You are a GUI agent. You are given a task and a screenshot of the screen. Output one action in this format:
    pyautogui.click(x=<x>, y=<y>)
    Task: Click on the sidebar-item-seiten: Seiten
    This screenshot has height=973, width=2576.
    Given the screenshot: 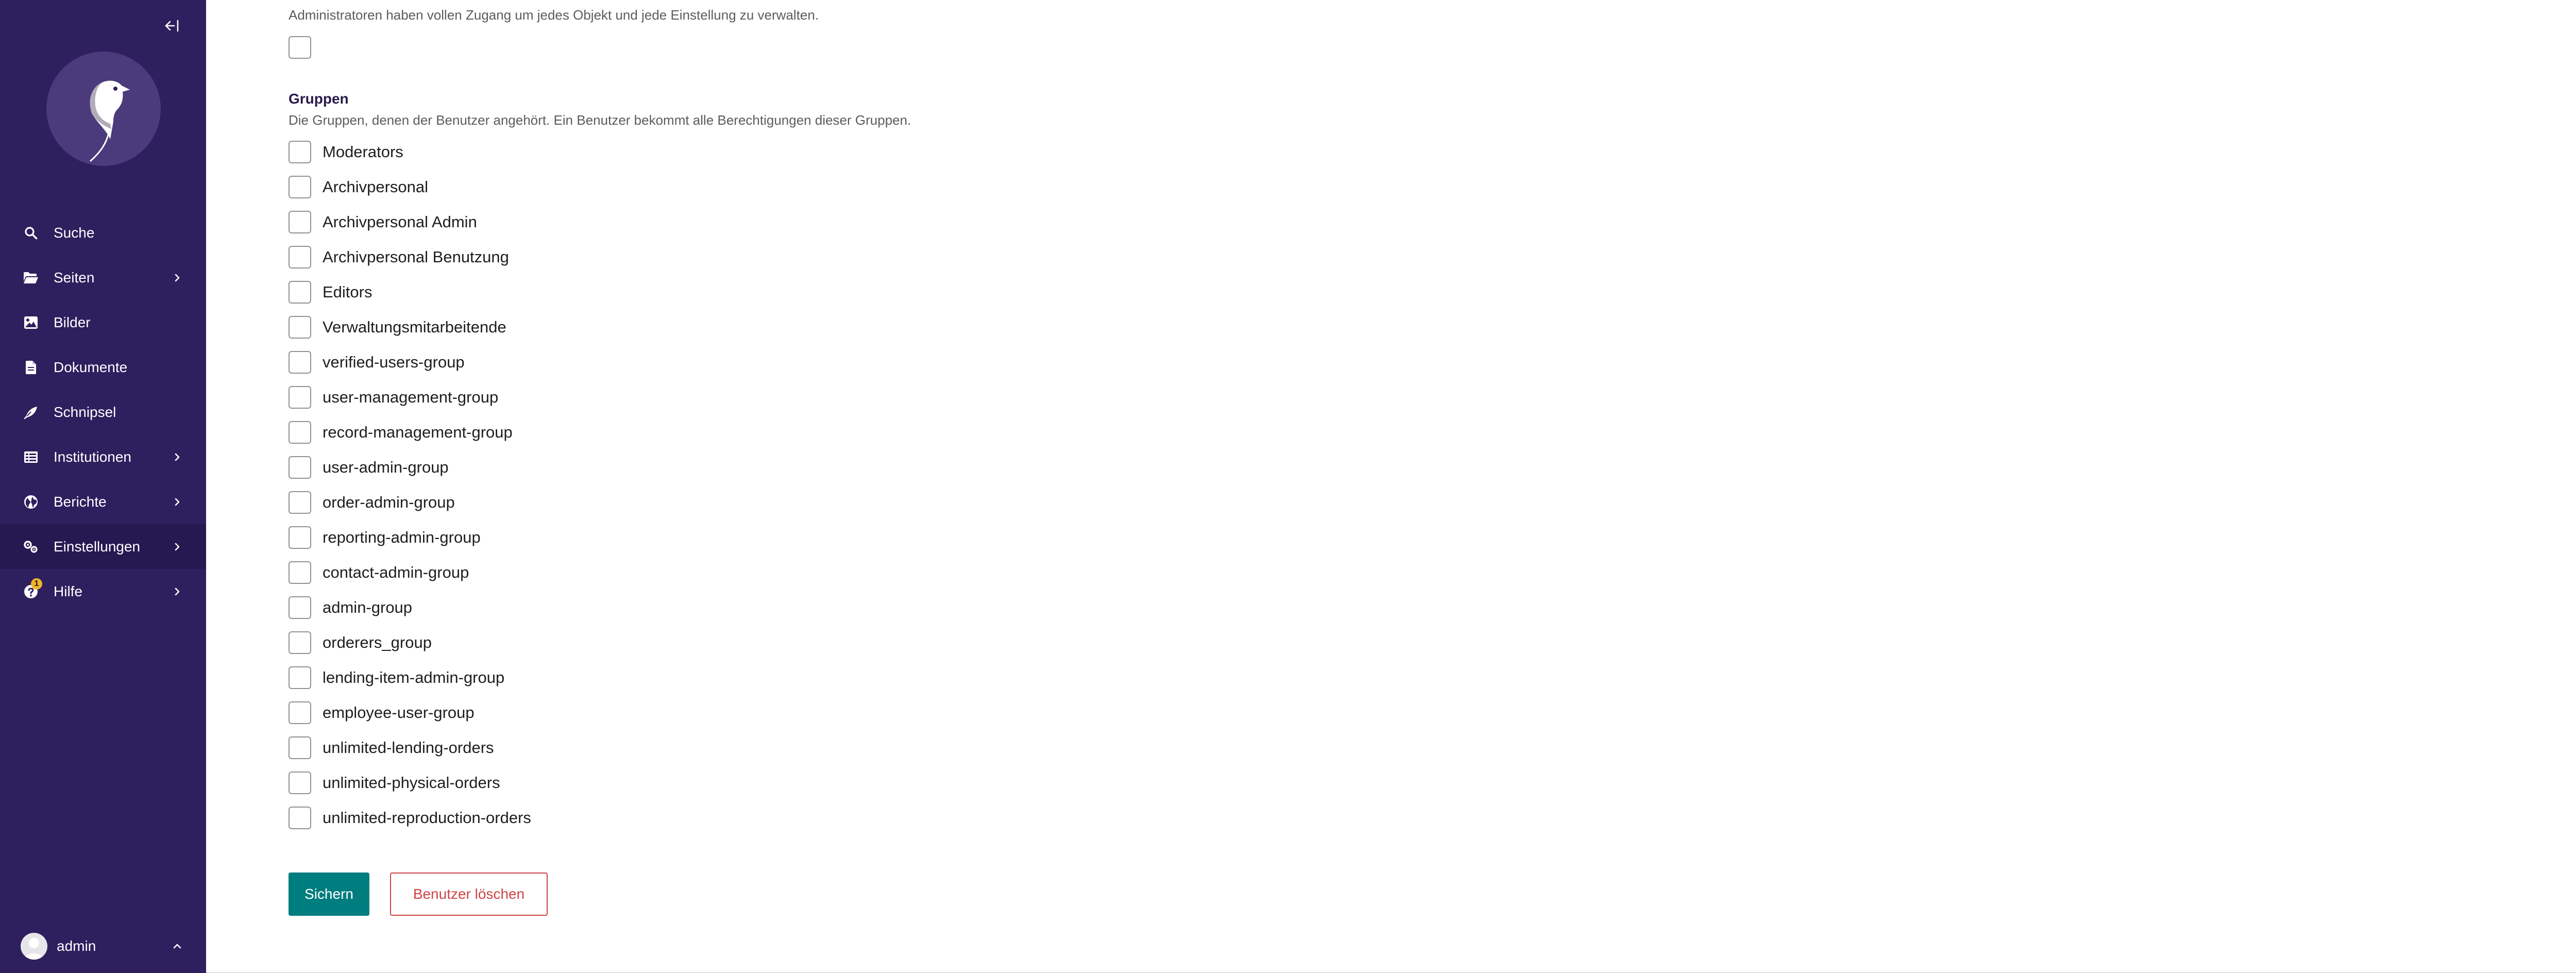 What is the action you would take?
    pyautogui.click(x=103, y=277)
    